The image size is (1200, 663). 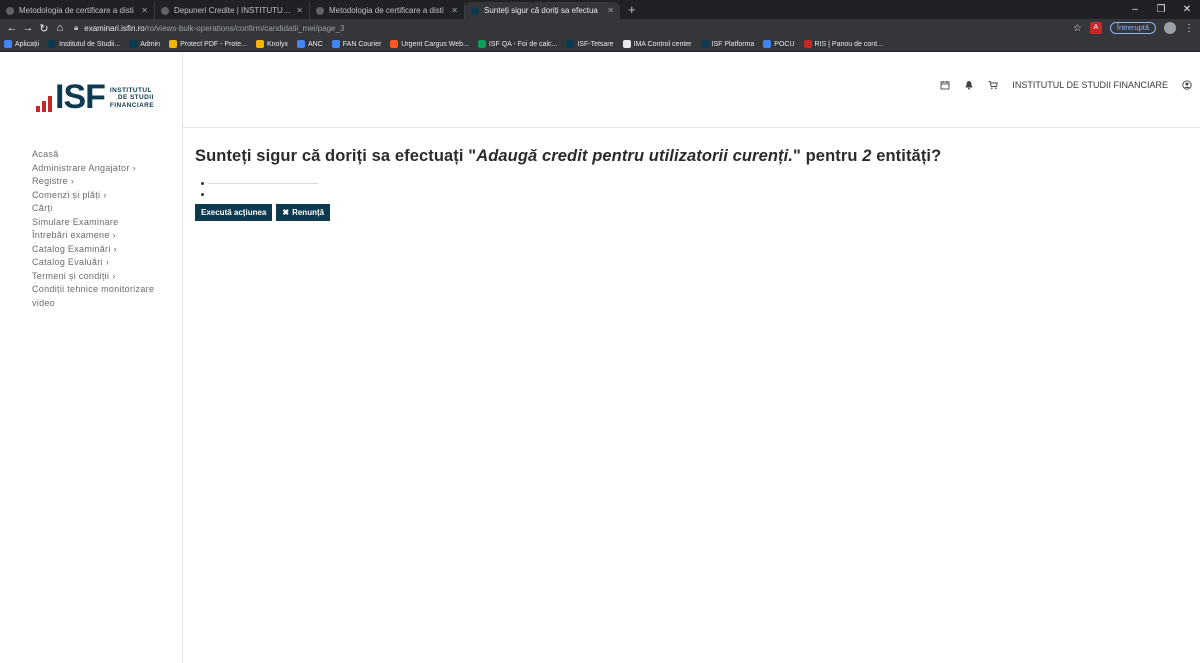 What do you see at coordinates (632, 10) in the screenshot?
I see `new-tab-button: +` at bounding box center [632, 10].